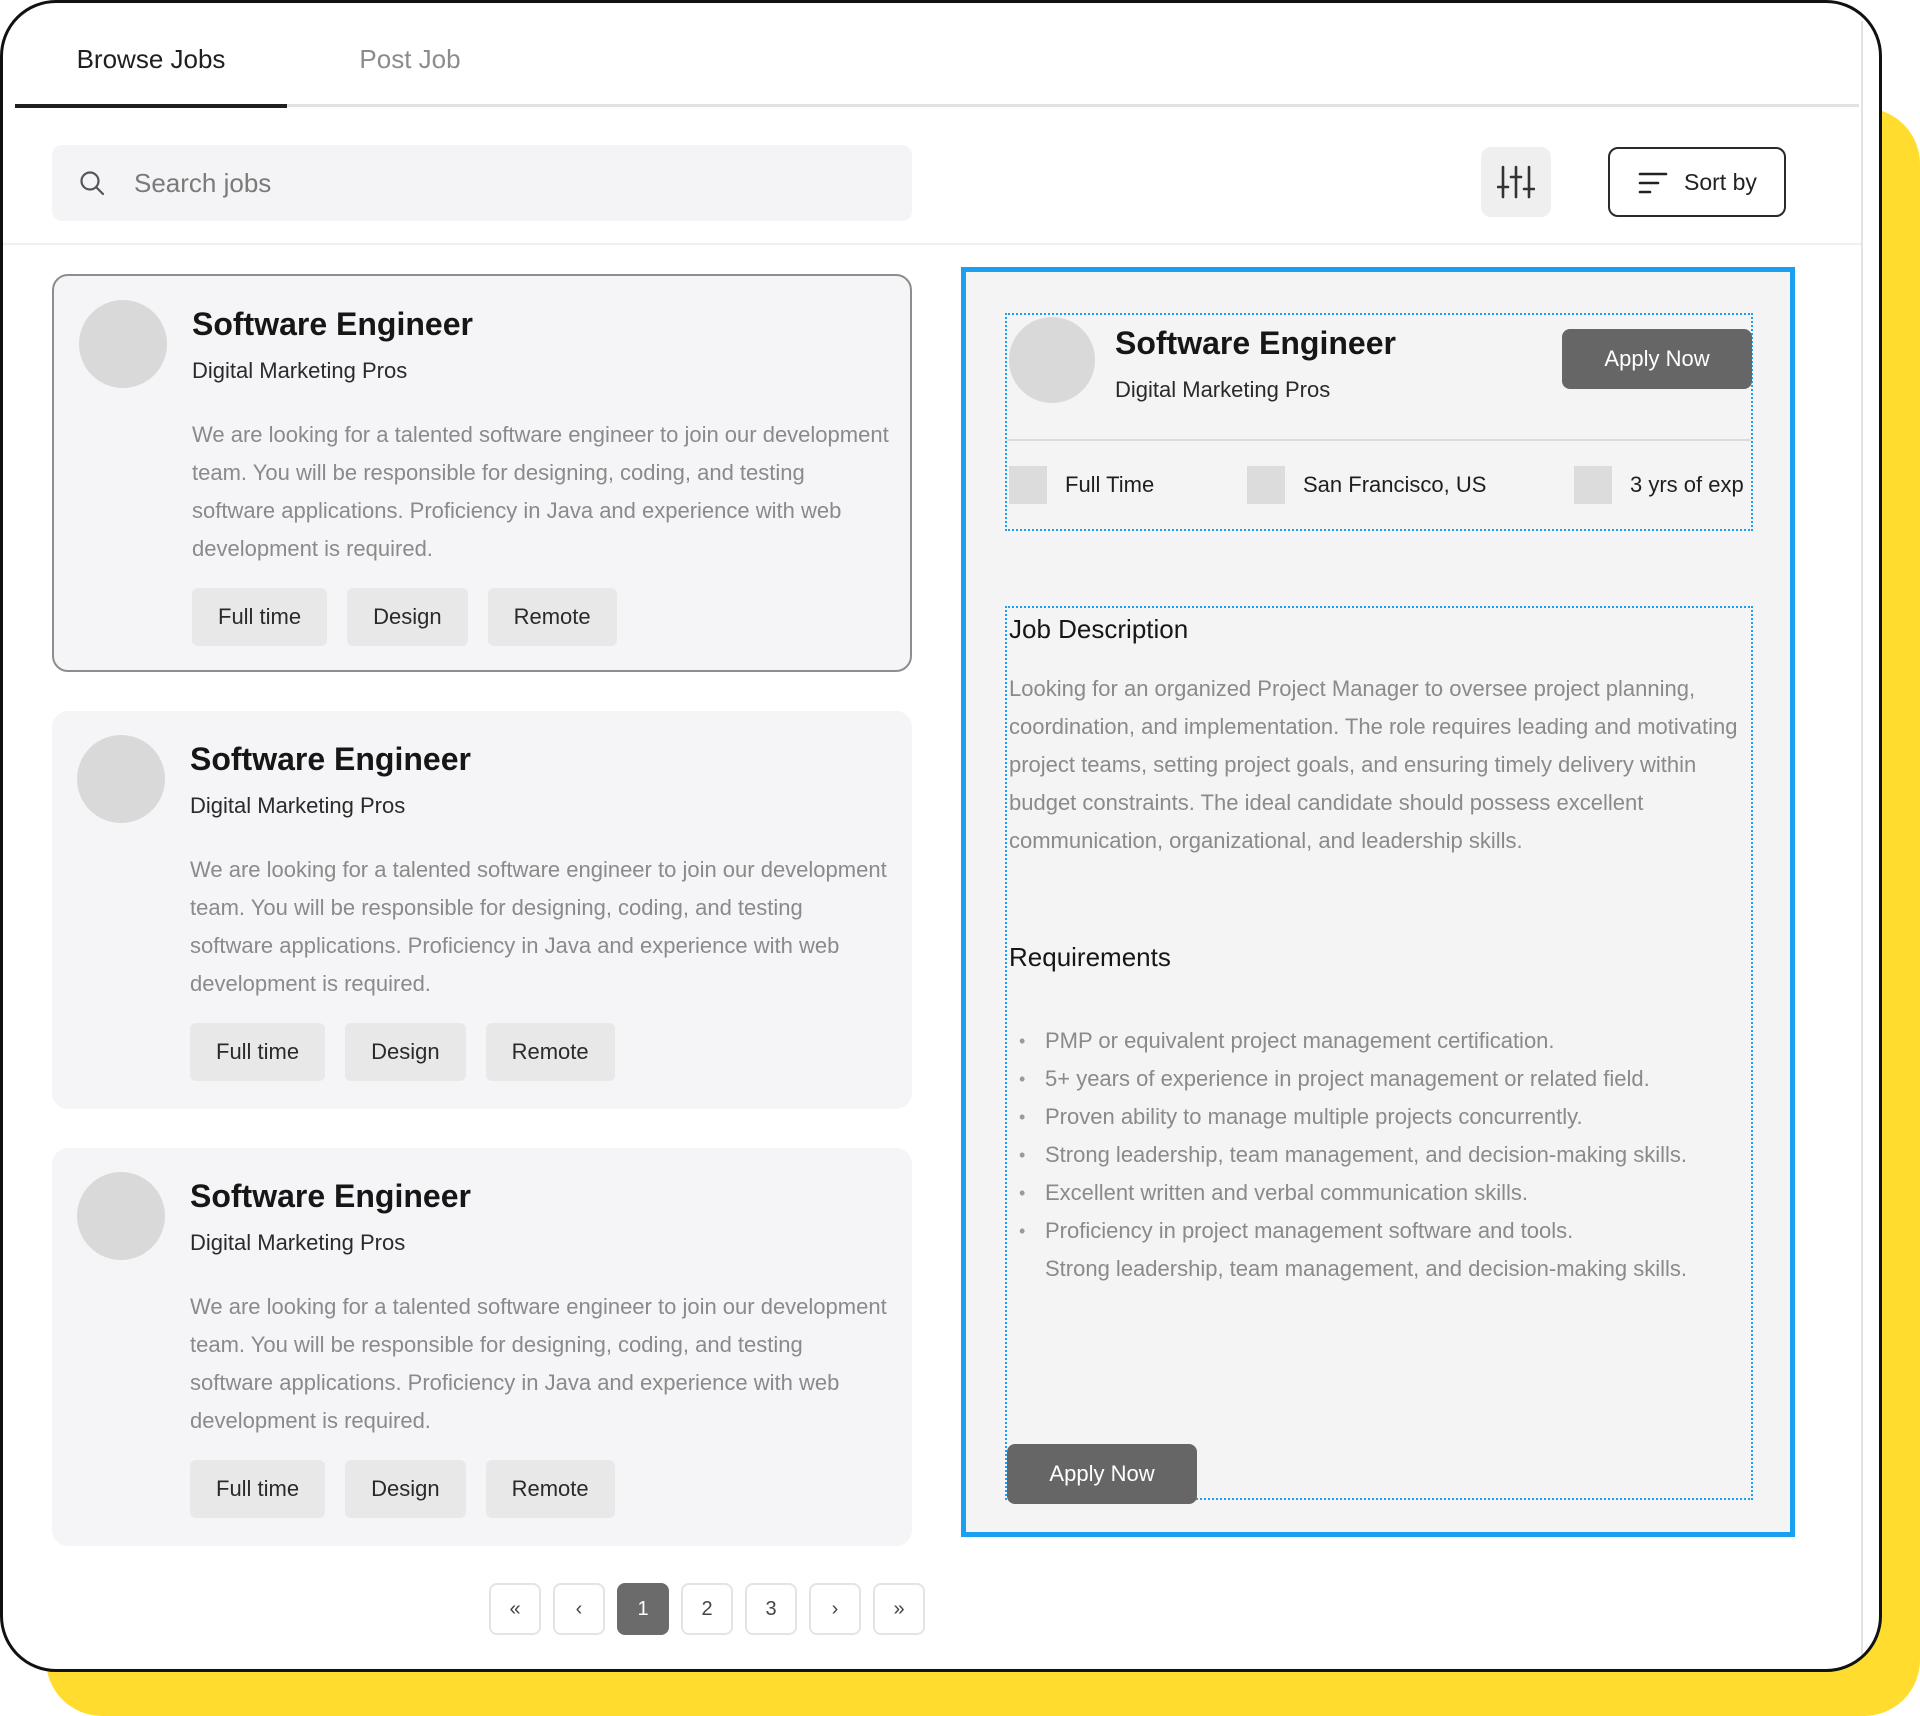 This screenshot has width=1920, height=1716. What do you see at coordinates (1657, 359) in the screenshot?
I see `apply-now-button-top: Apply Now` at bounding box center [1657, 359].